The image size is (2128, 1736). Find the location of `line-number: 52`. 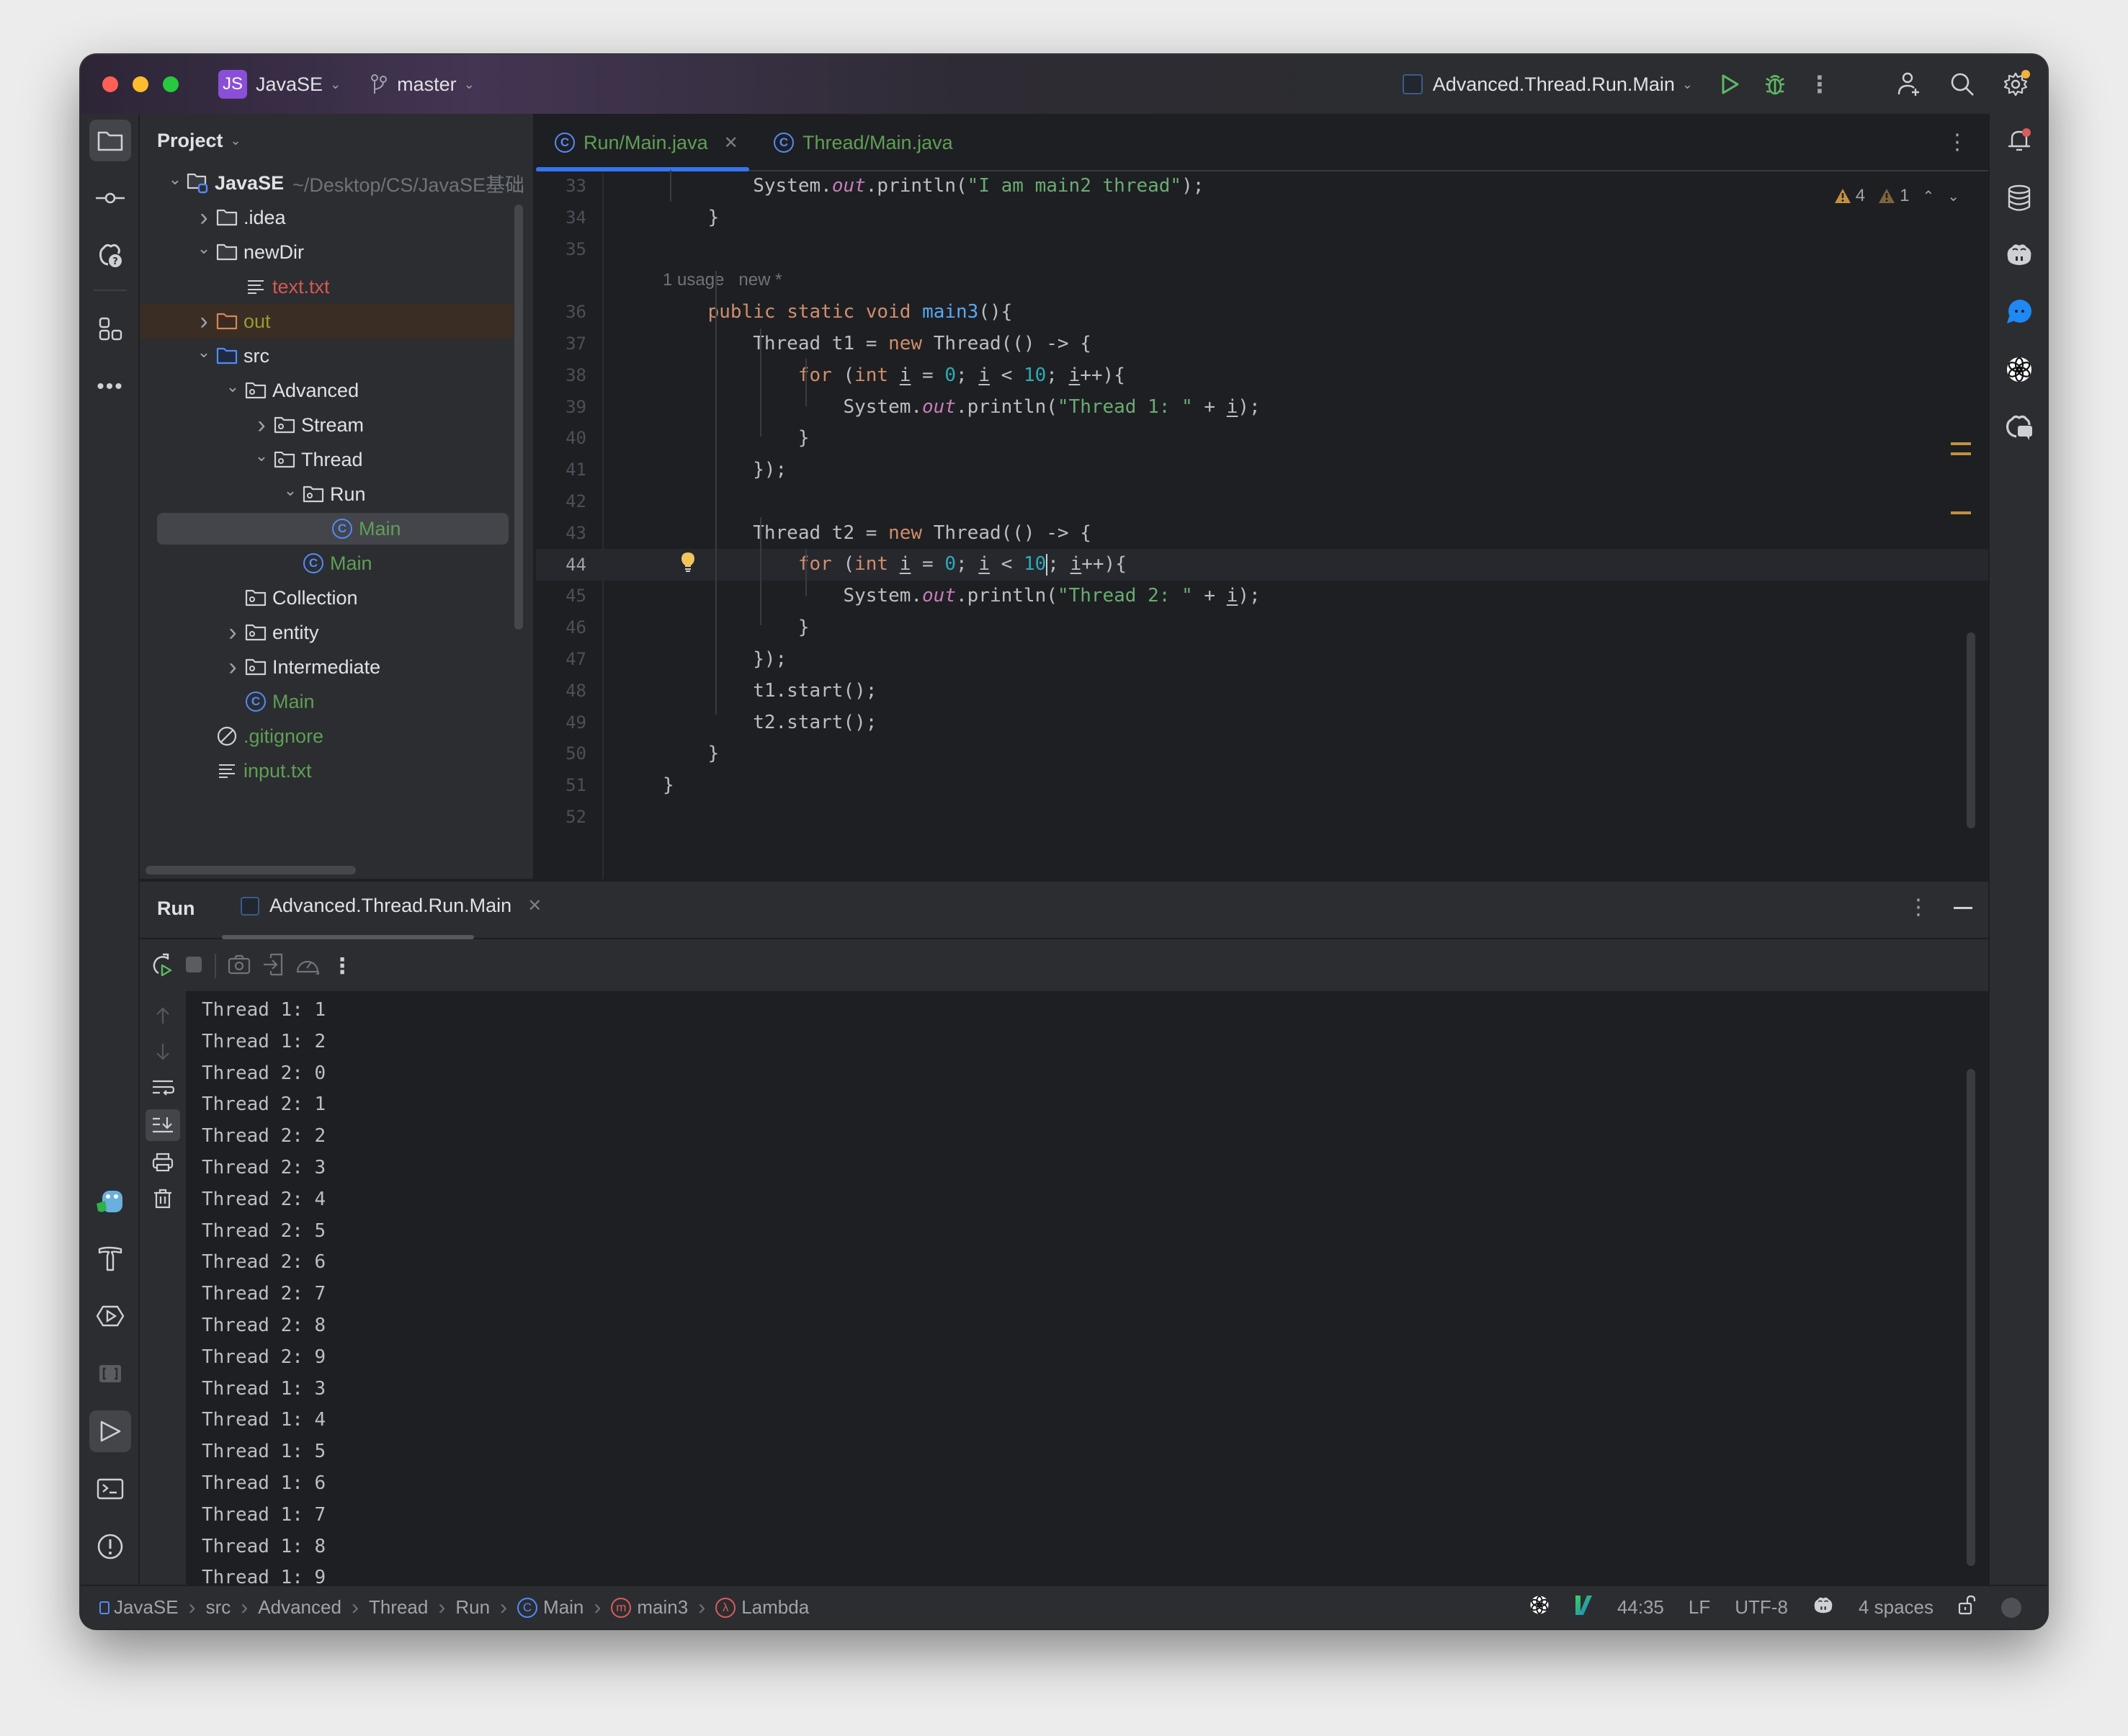

line-number: 52 is located at coordinates (561, 817).